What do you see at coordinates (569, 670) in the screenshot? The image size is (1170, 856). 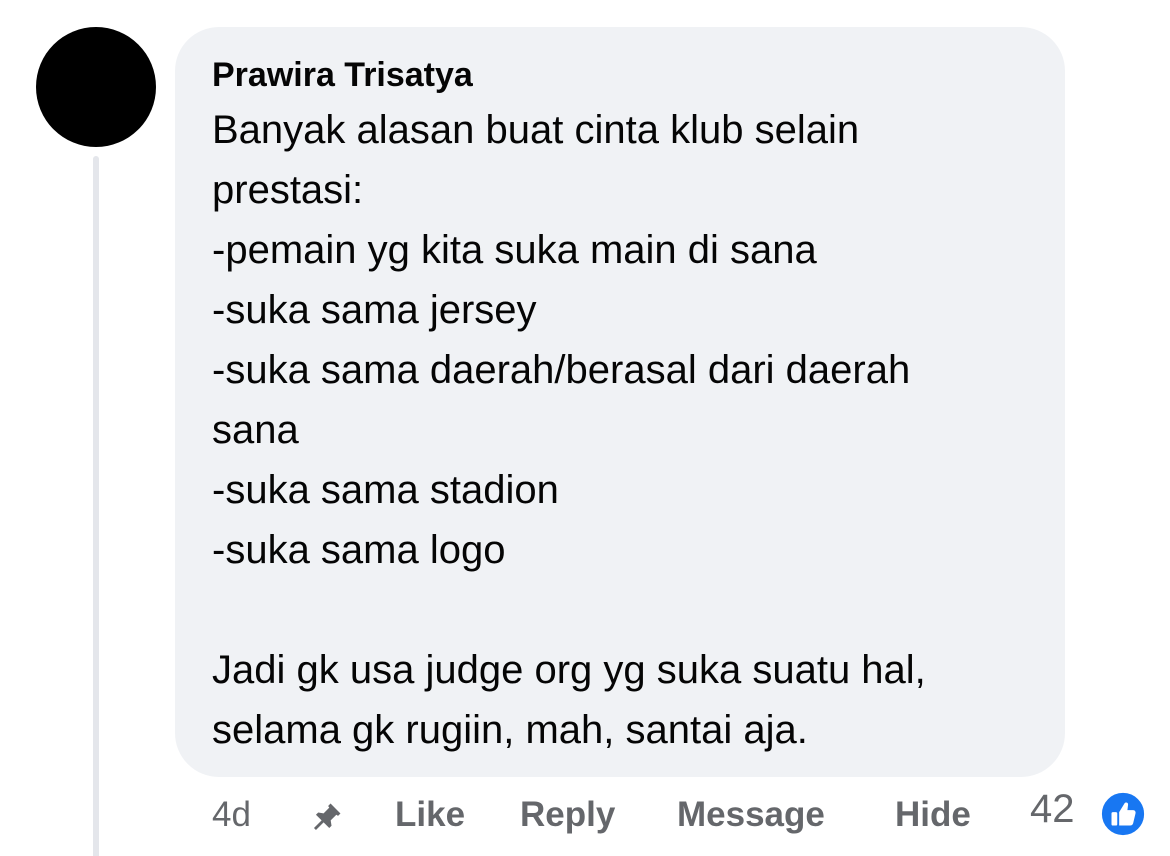 I see `comment-line: Jadi gk usa judge org yg suka suatu hal,` at bounding box center [569, 670].